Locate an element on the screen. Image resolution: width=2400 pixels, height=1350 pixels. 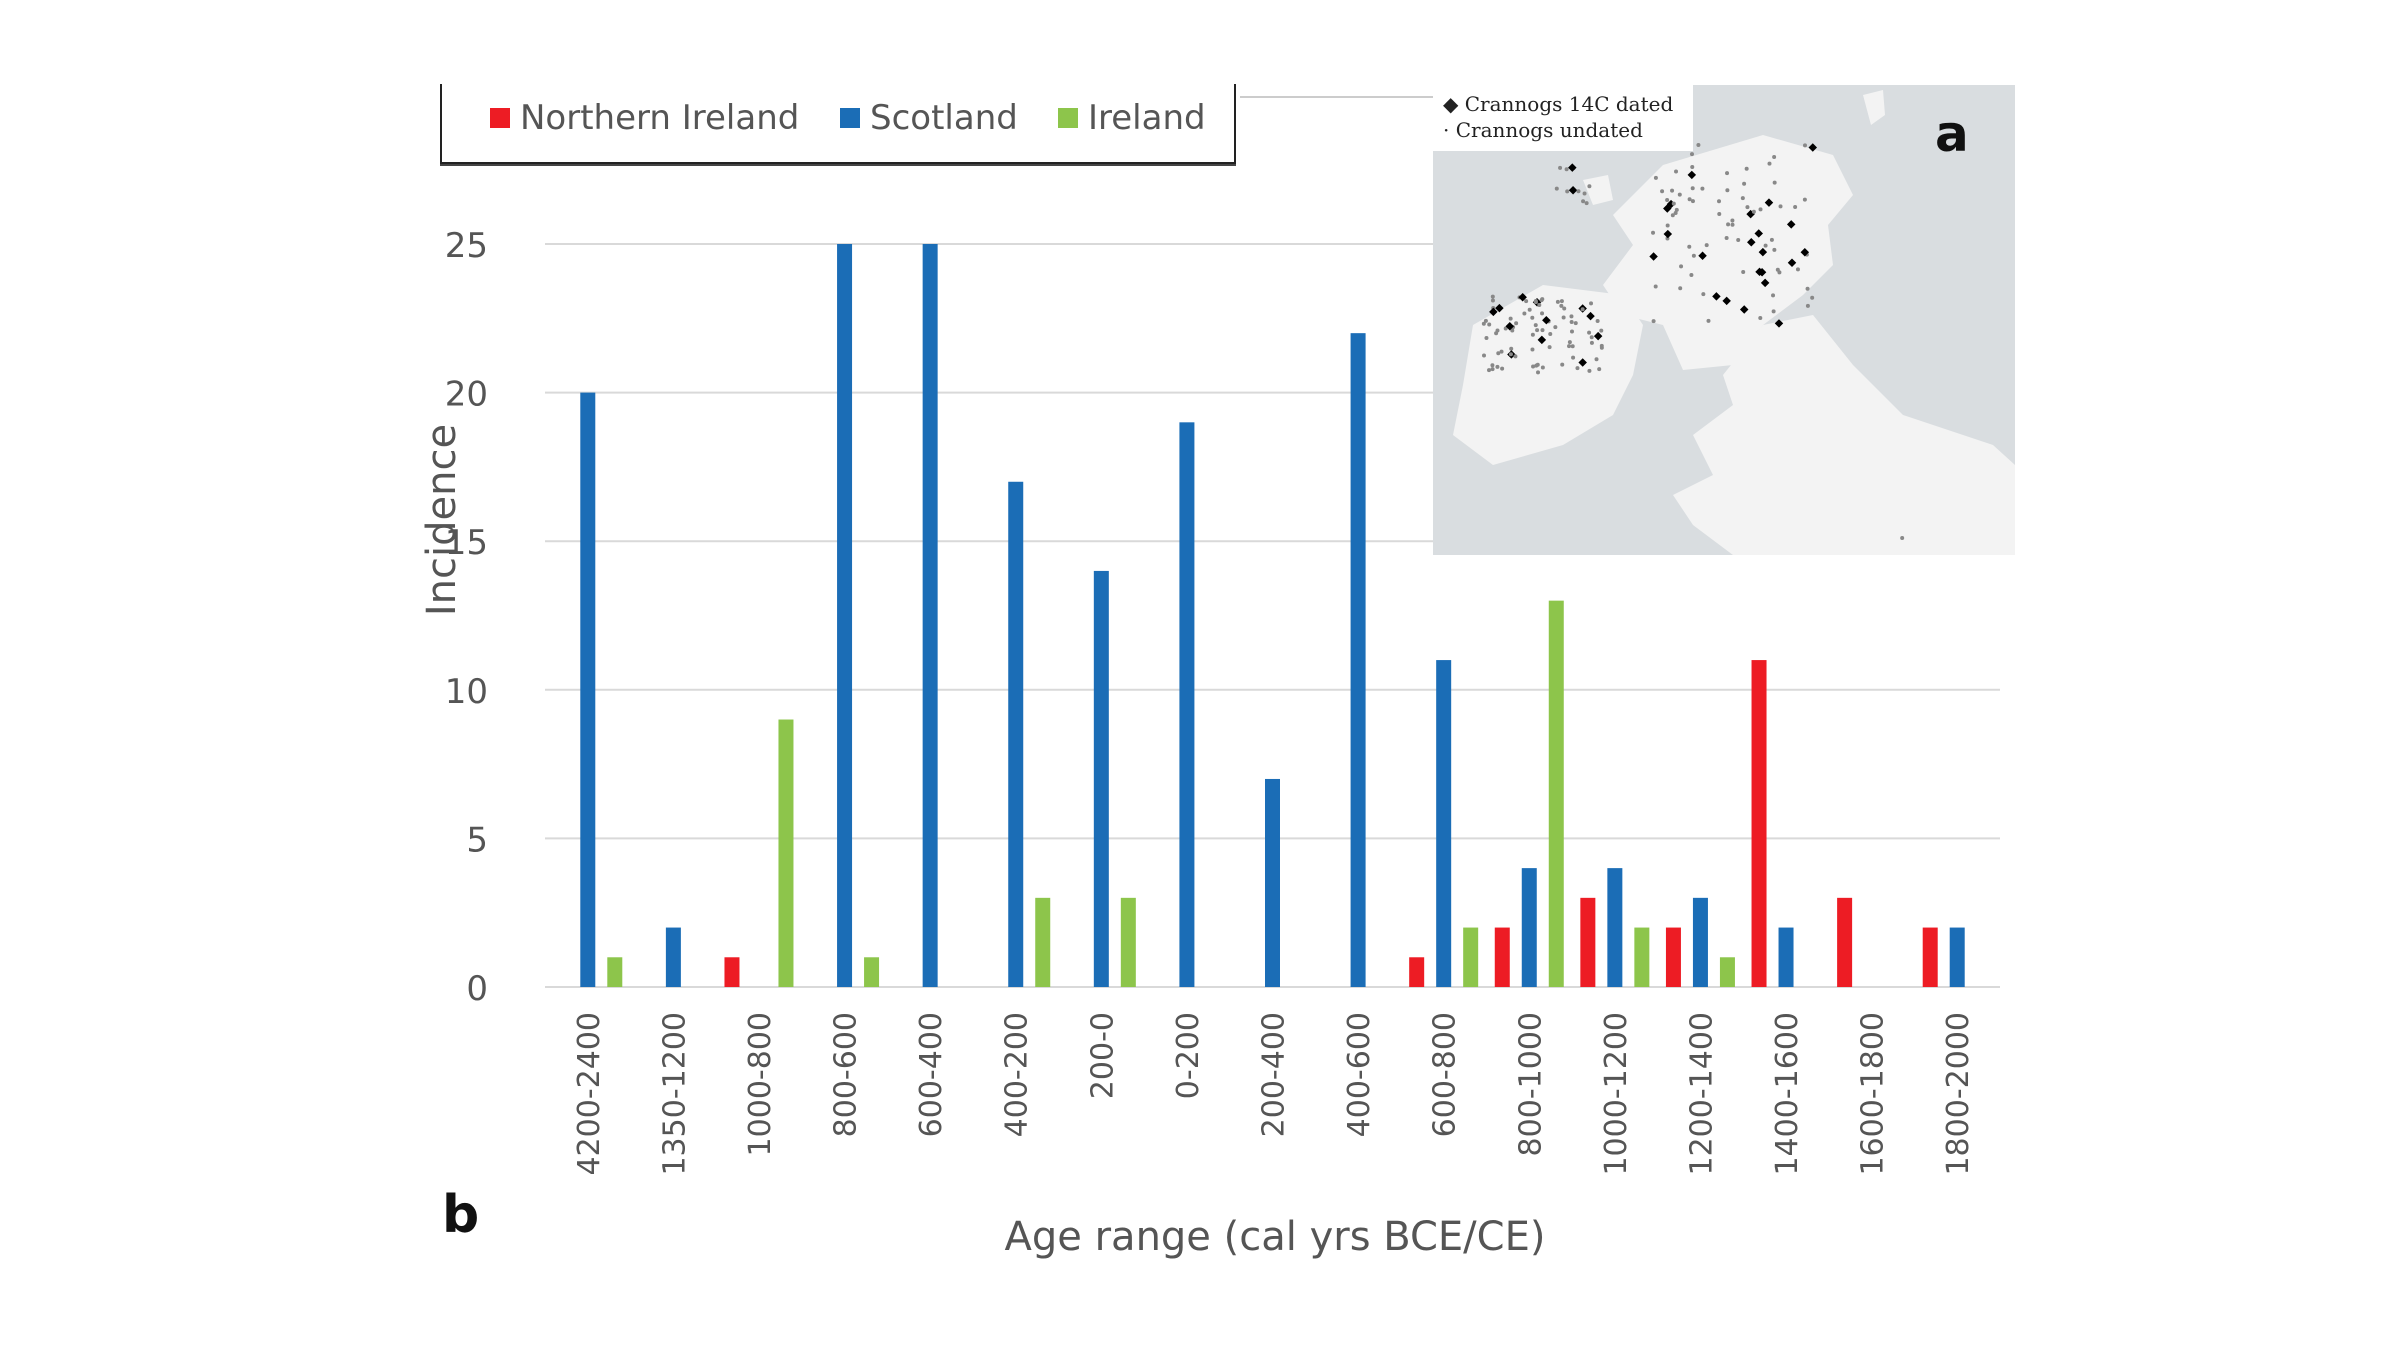
map-shetland is located at coordinates (1874, 107).